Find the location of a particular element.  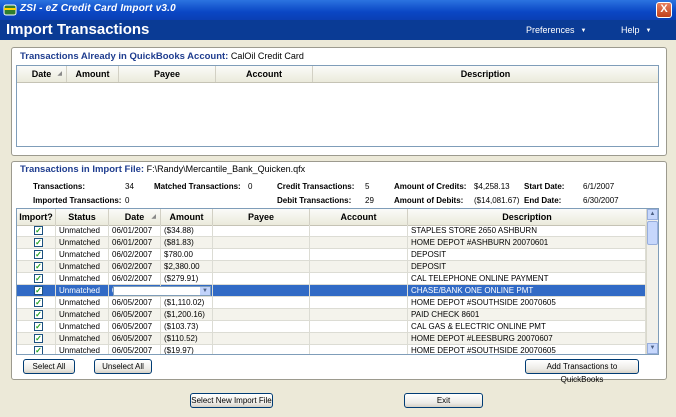

col-date: Date ◢ is located at coordinates (135, 217).